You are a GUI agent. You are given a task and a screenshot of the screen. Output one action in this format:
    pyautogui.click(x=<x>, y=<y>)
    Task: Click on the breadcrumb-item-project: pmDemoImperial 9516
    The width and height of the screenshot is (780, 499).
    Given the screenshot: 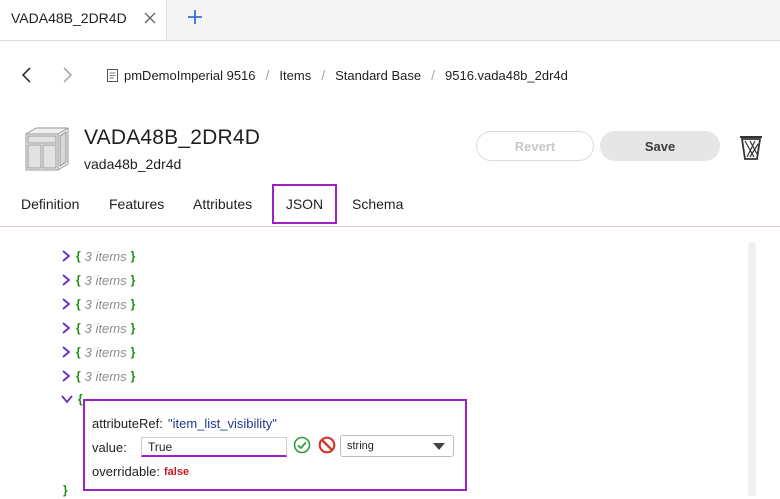 What is the action you would take?
    pyautogui.click(x=190, y=75)
    